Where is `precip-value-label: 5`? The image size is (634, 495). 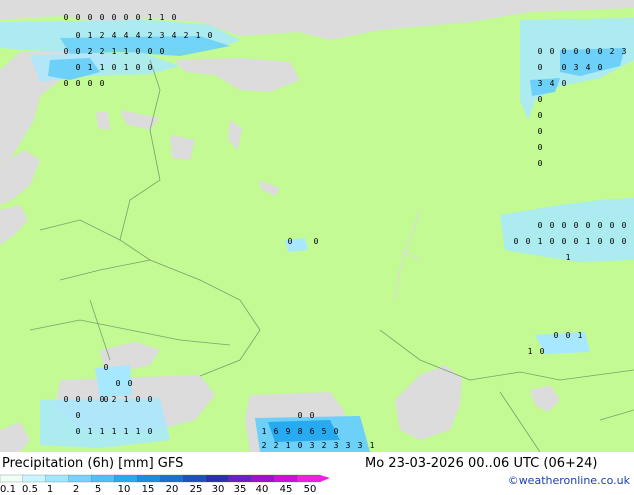
precip-value-label: 5 is located at coordinates (324, 431).